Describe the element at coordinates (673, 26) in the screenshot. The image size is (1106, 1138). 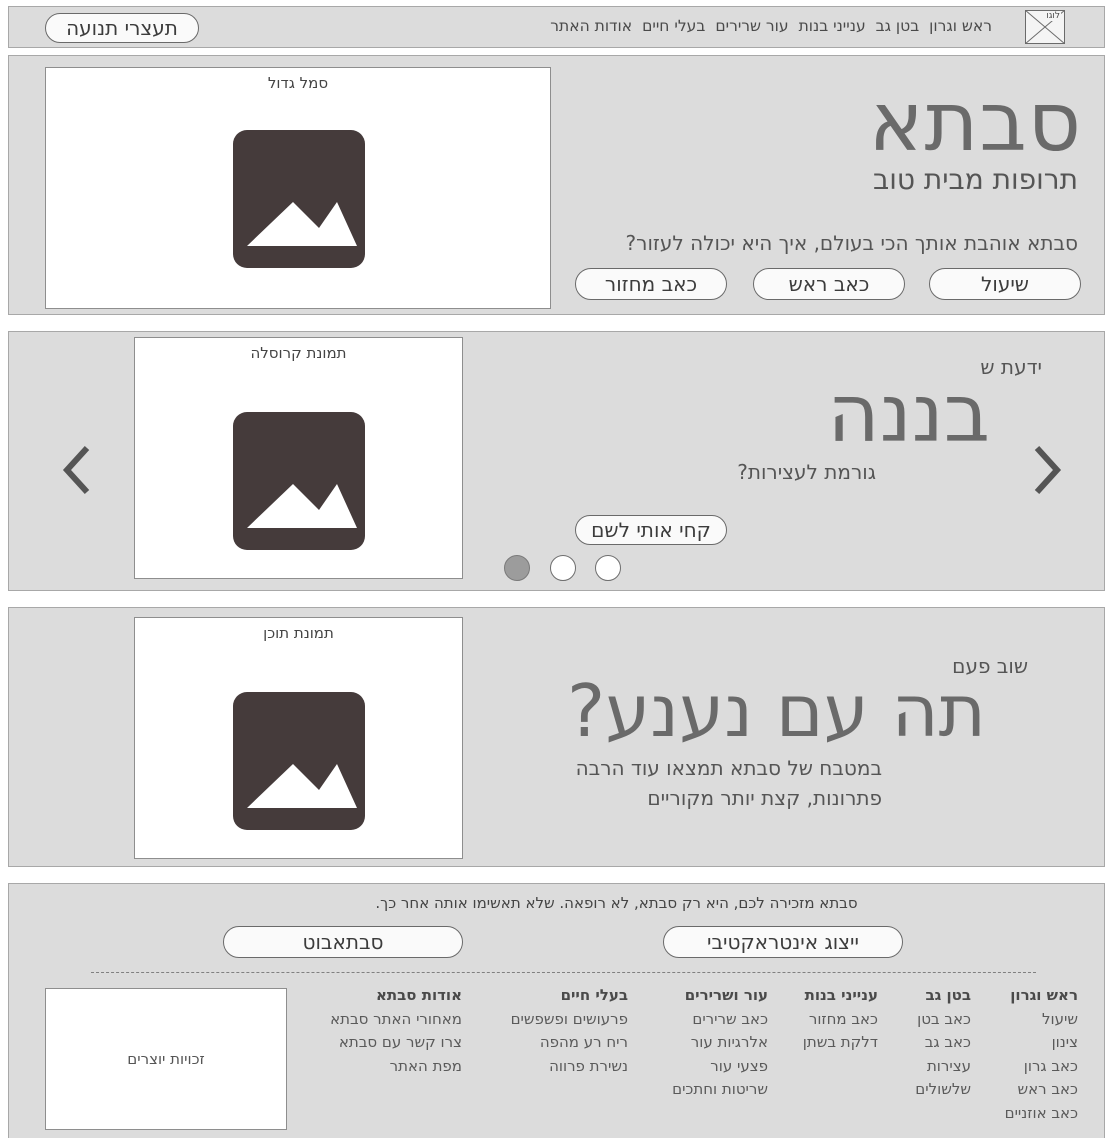
I see `nav-item-animals: בעלי חיים` at that location.